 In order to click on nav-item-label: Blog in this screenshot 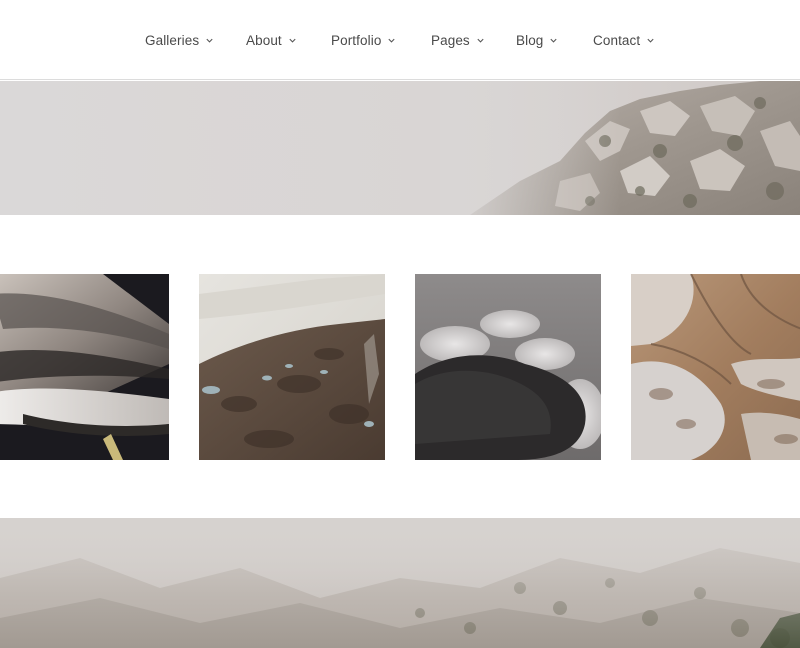, I will do `click(530, 40)`.